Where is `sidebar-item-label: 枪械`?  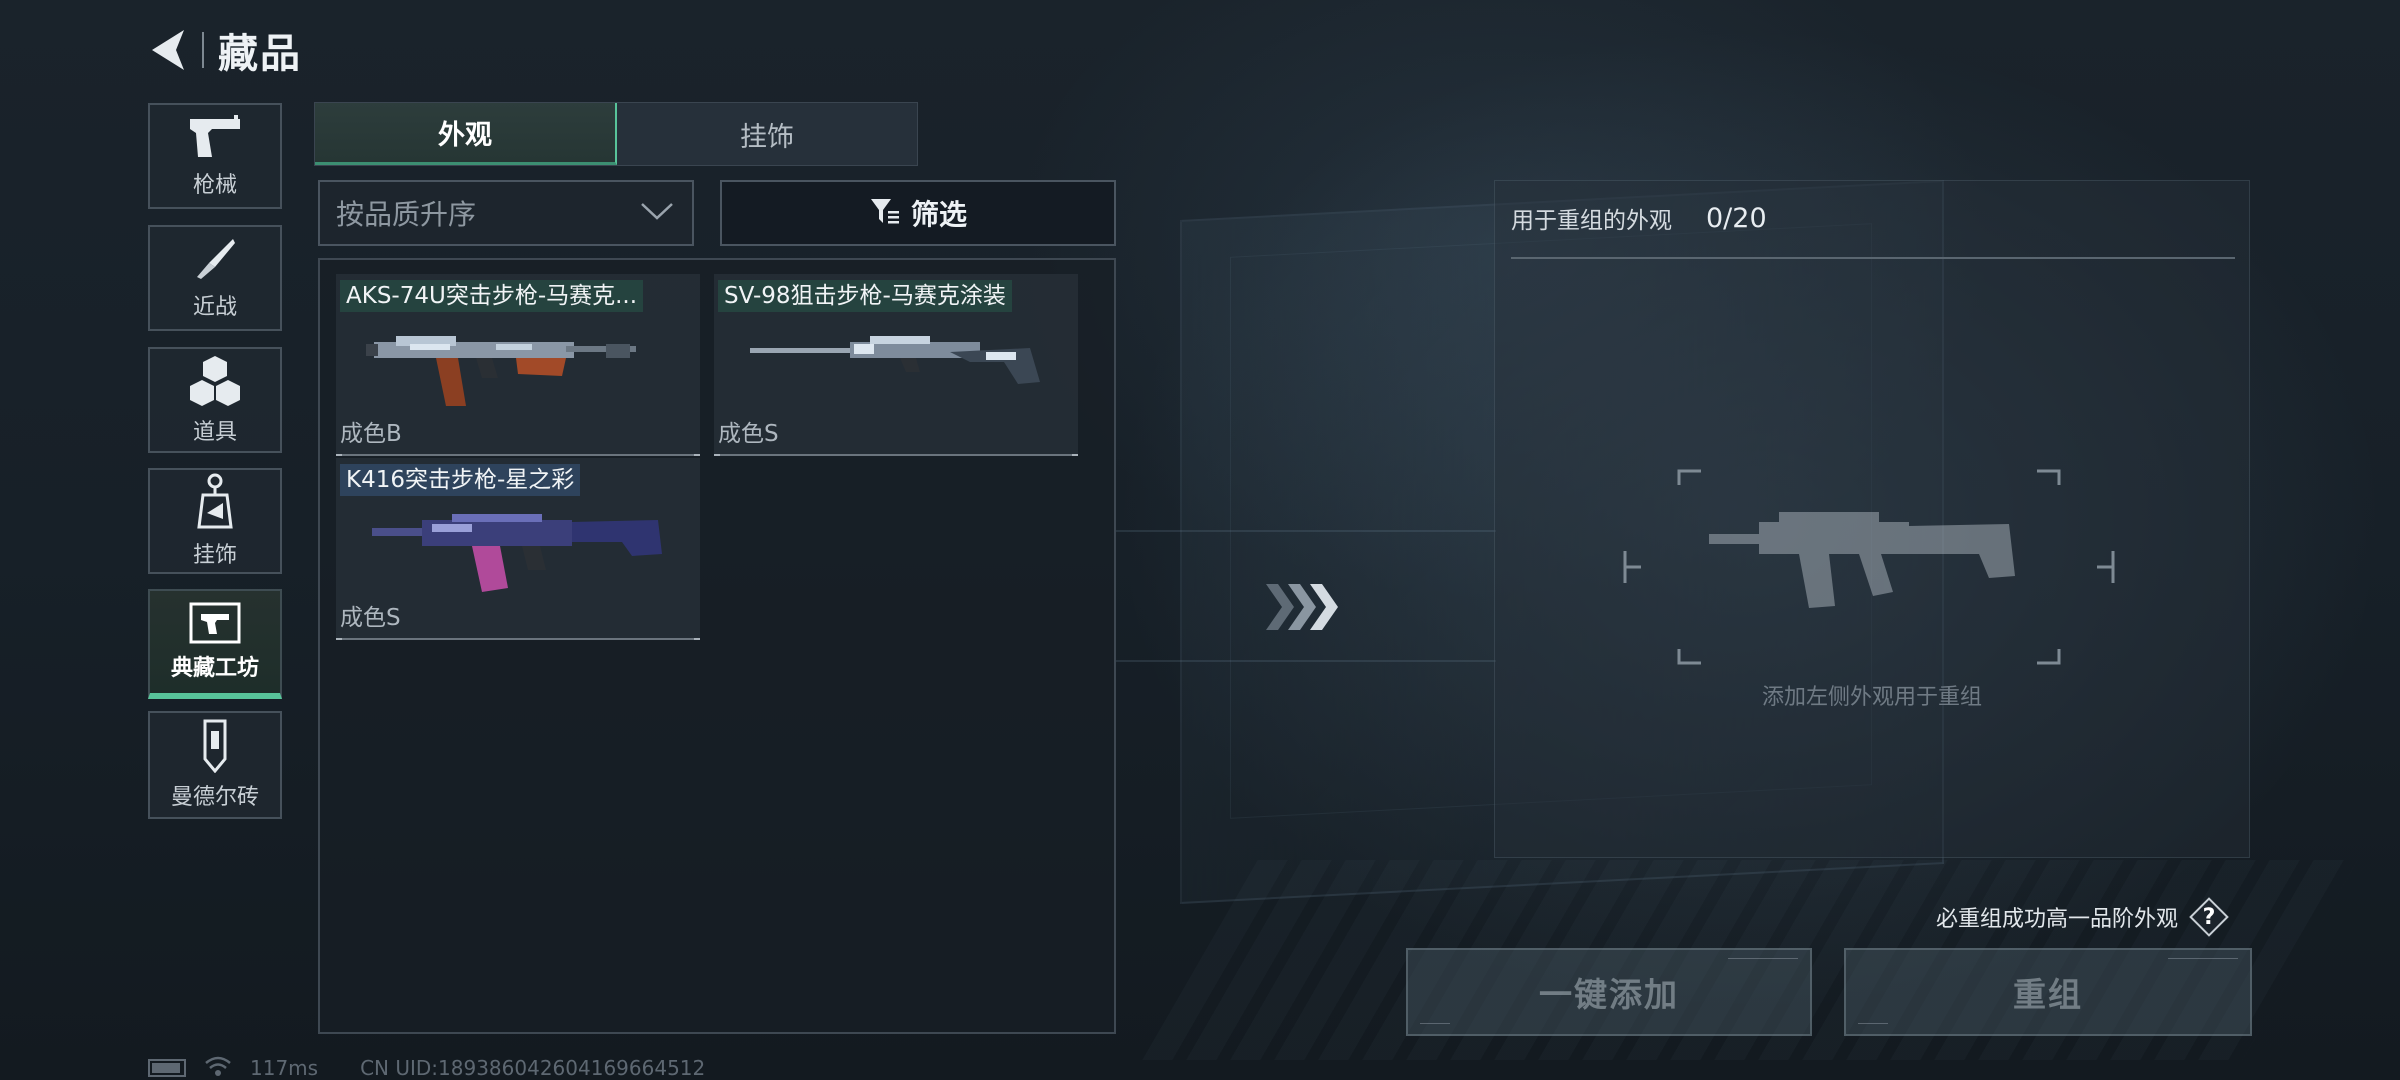
sidebar-item-label: 枪械 is located at coordinates (214, 185).